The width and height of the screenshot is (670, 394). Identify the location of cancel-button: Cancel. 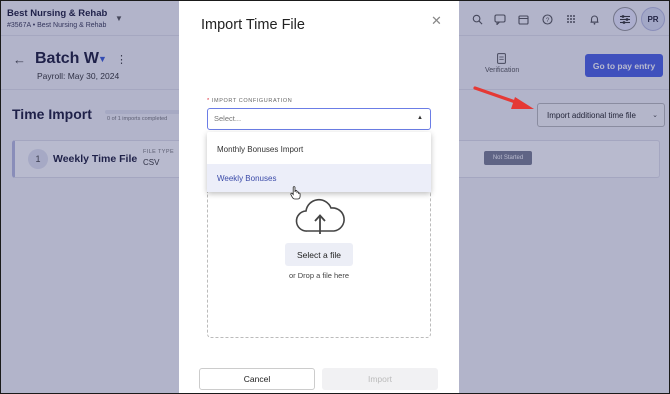
(257, 379).